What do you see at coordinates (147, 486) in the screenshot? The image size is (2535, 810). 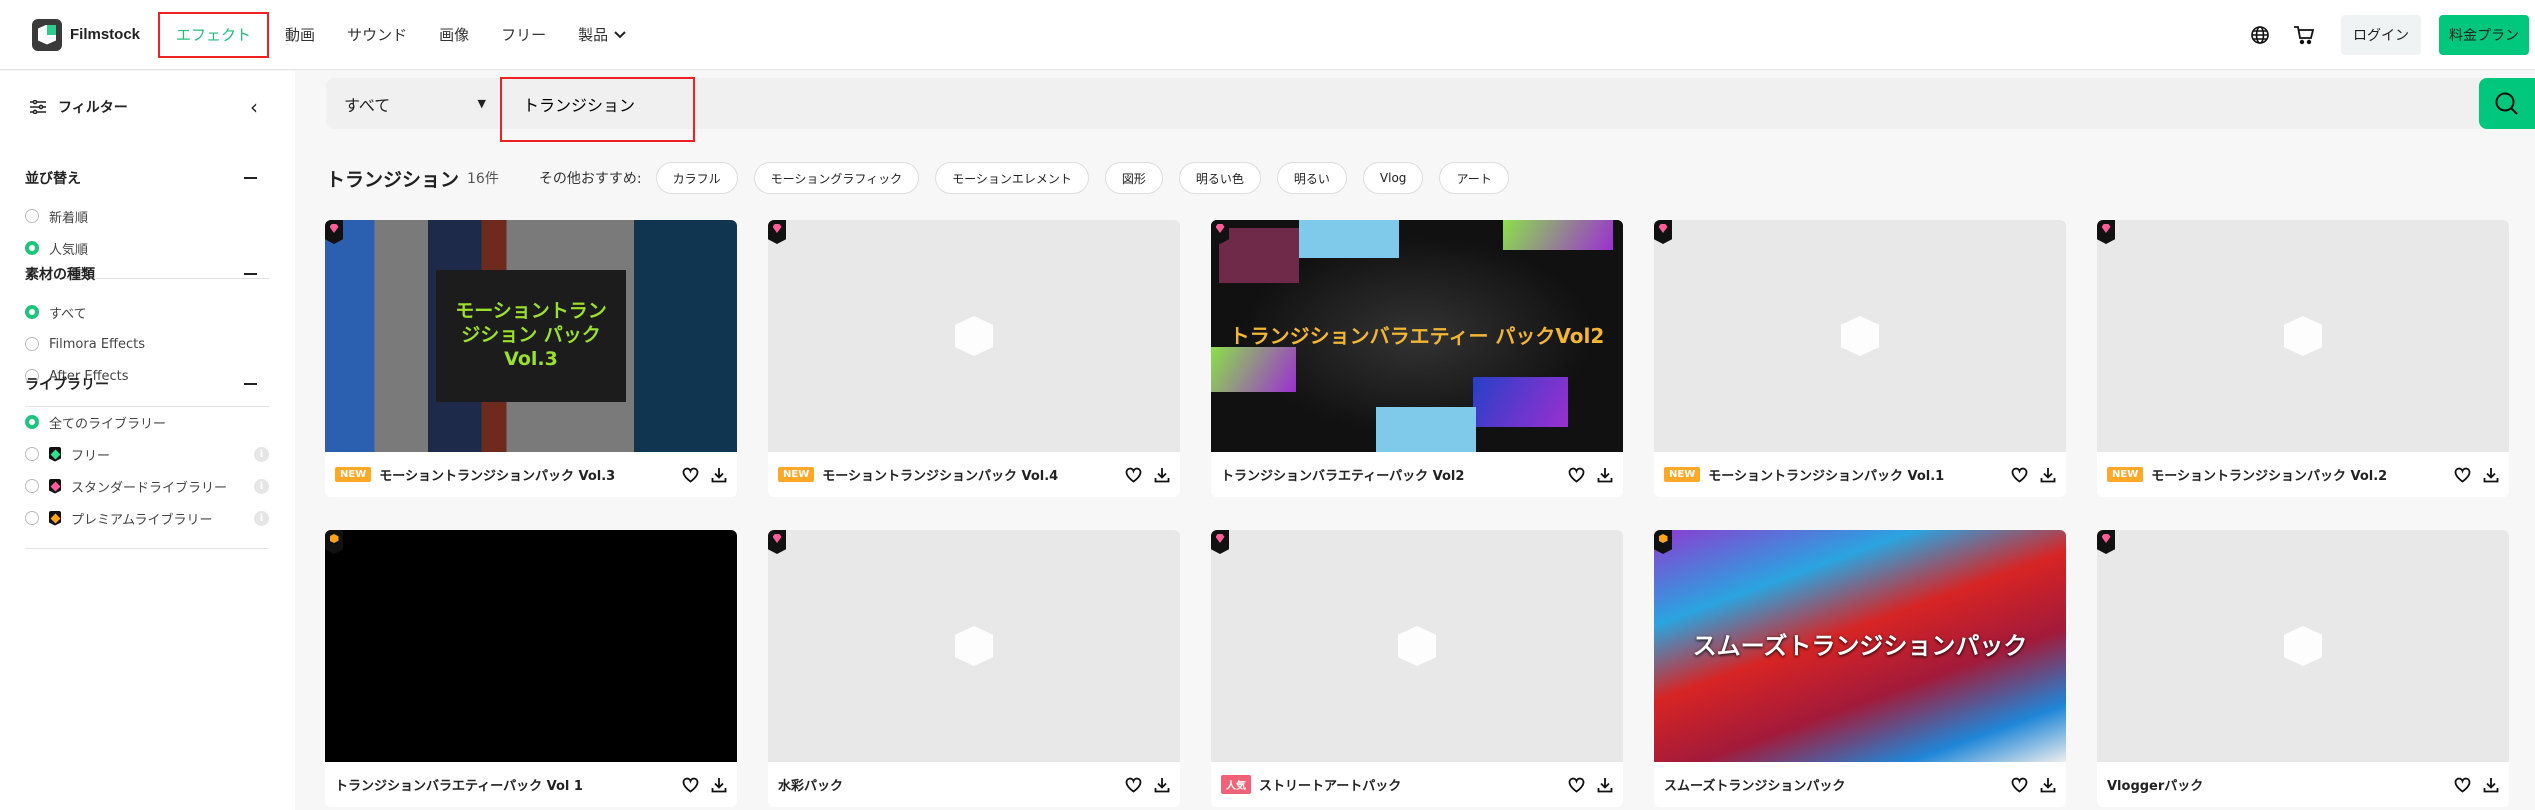 I see `filter-option: スタンダードライブラリー i` at bounding box center [147, 486].